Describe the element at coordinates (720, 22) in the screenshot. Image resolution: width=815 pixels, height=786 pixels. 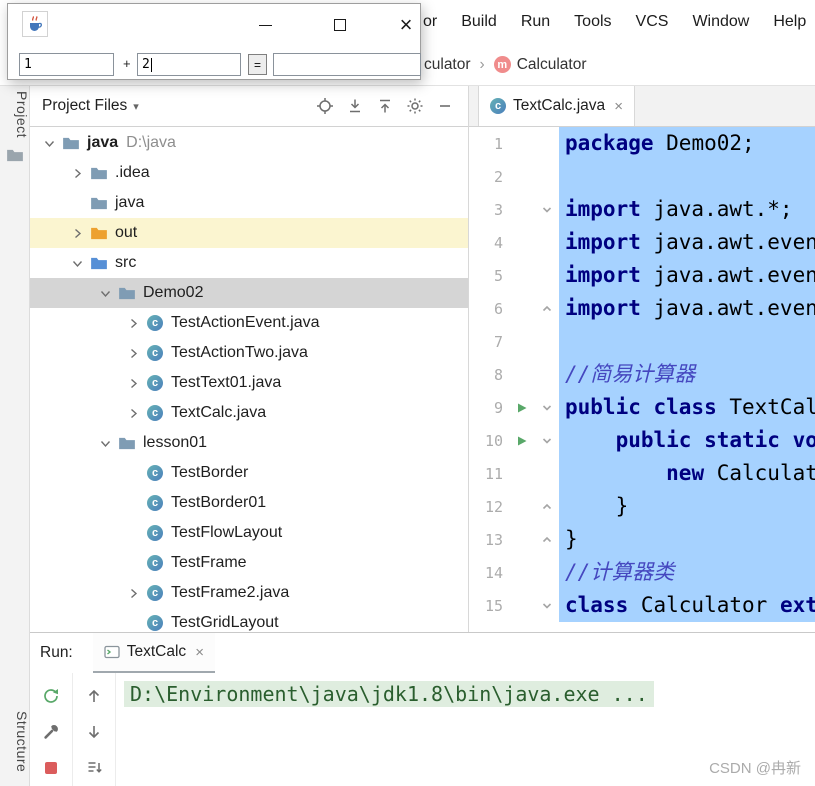
I see `menu-item-window: Window` at that location.